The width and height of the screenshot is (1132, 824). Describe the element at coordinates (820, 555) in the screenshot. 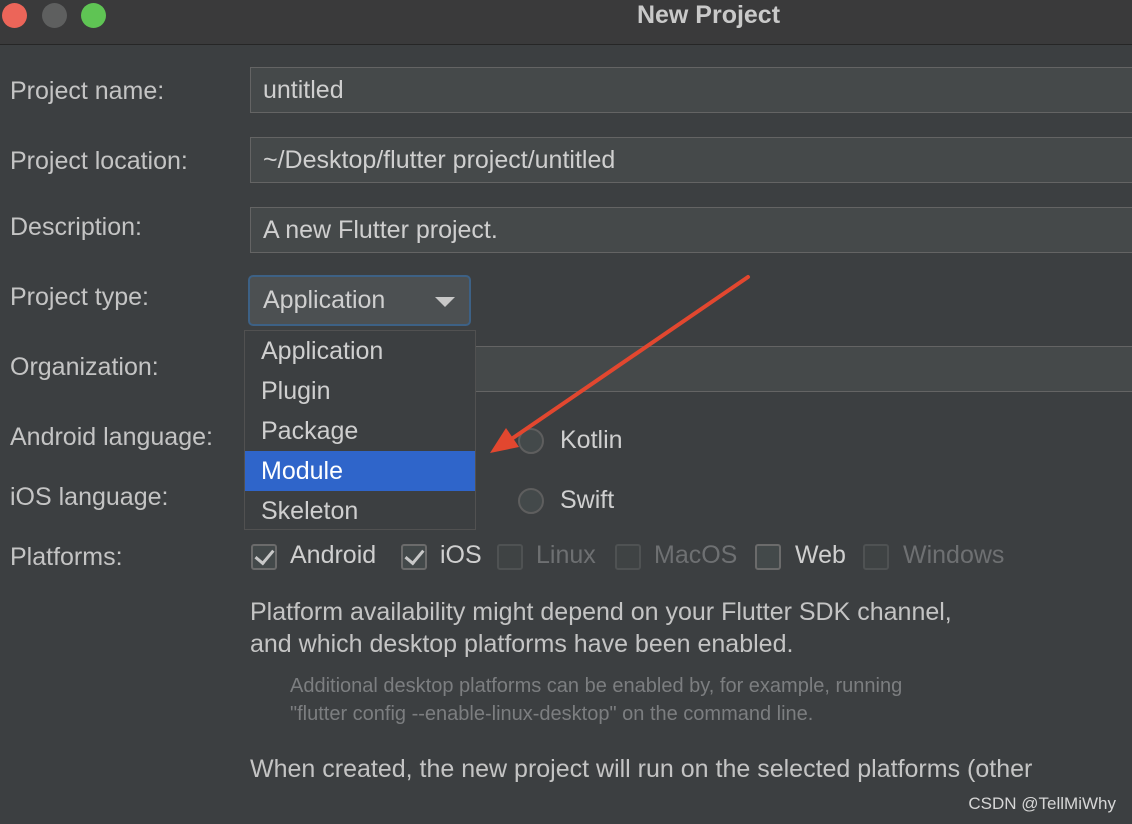

I see `web-checkbox-label: Web` at that location.